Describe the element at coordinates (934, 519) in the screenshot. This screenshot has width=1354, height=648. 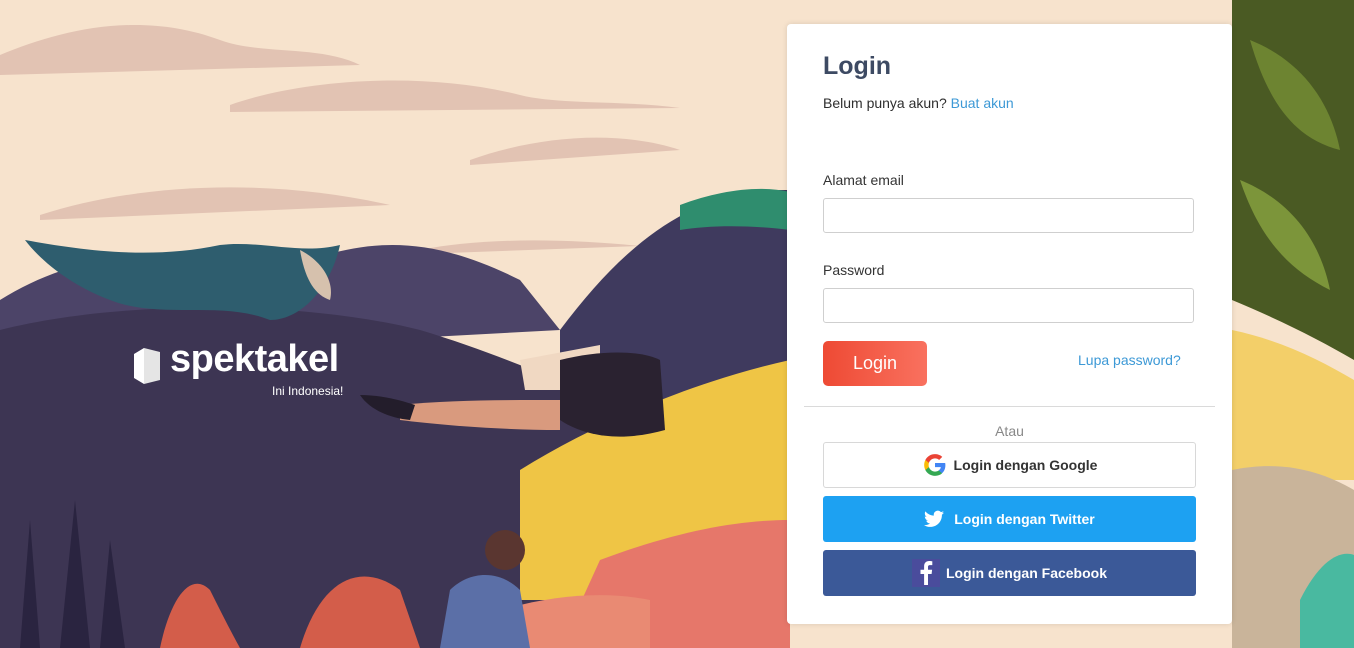
I see `twitter-icon` at that location.